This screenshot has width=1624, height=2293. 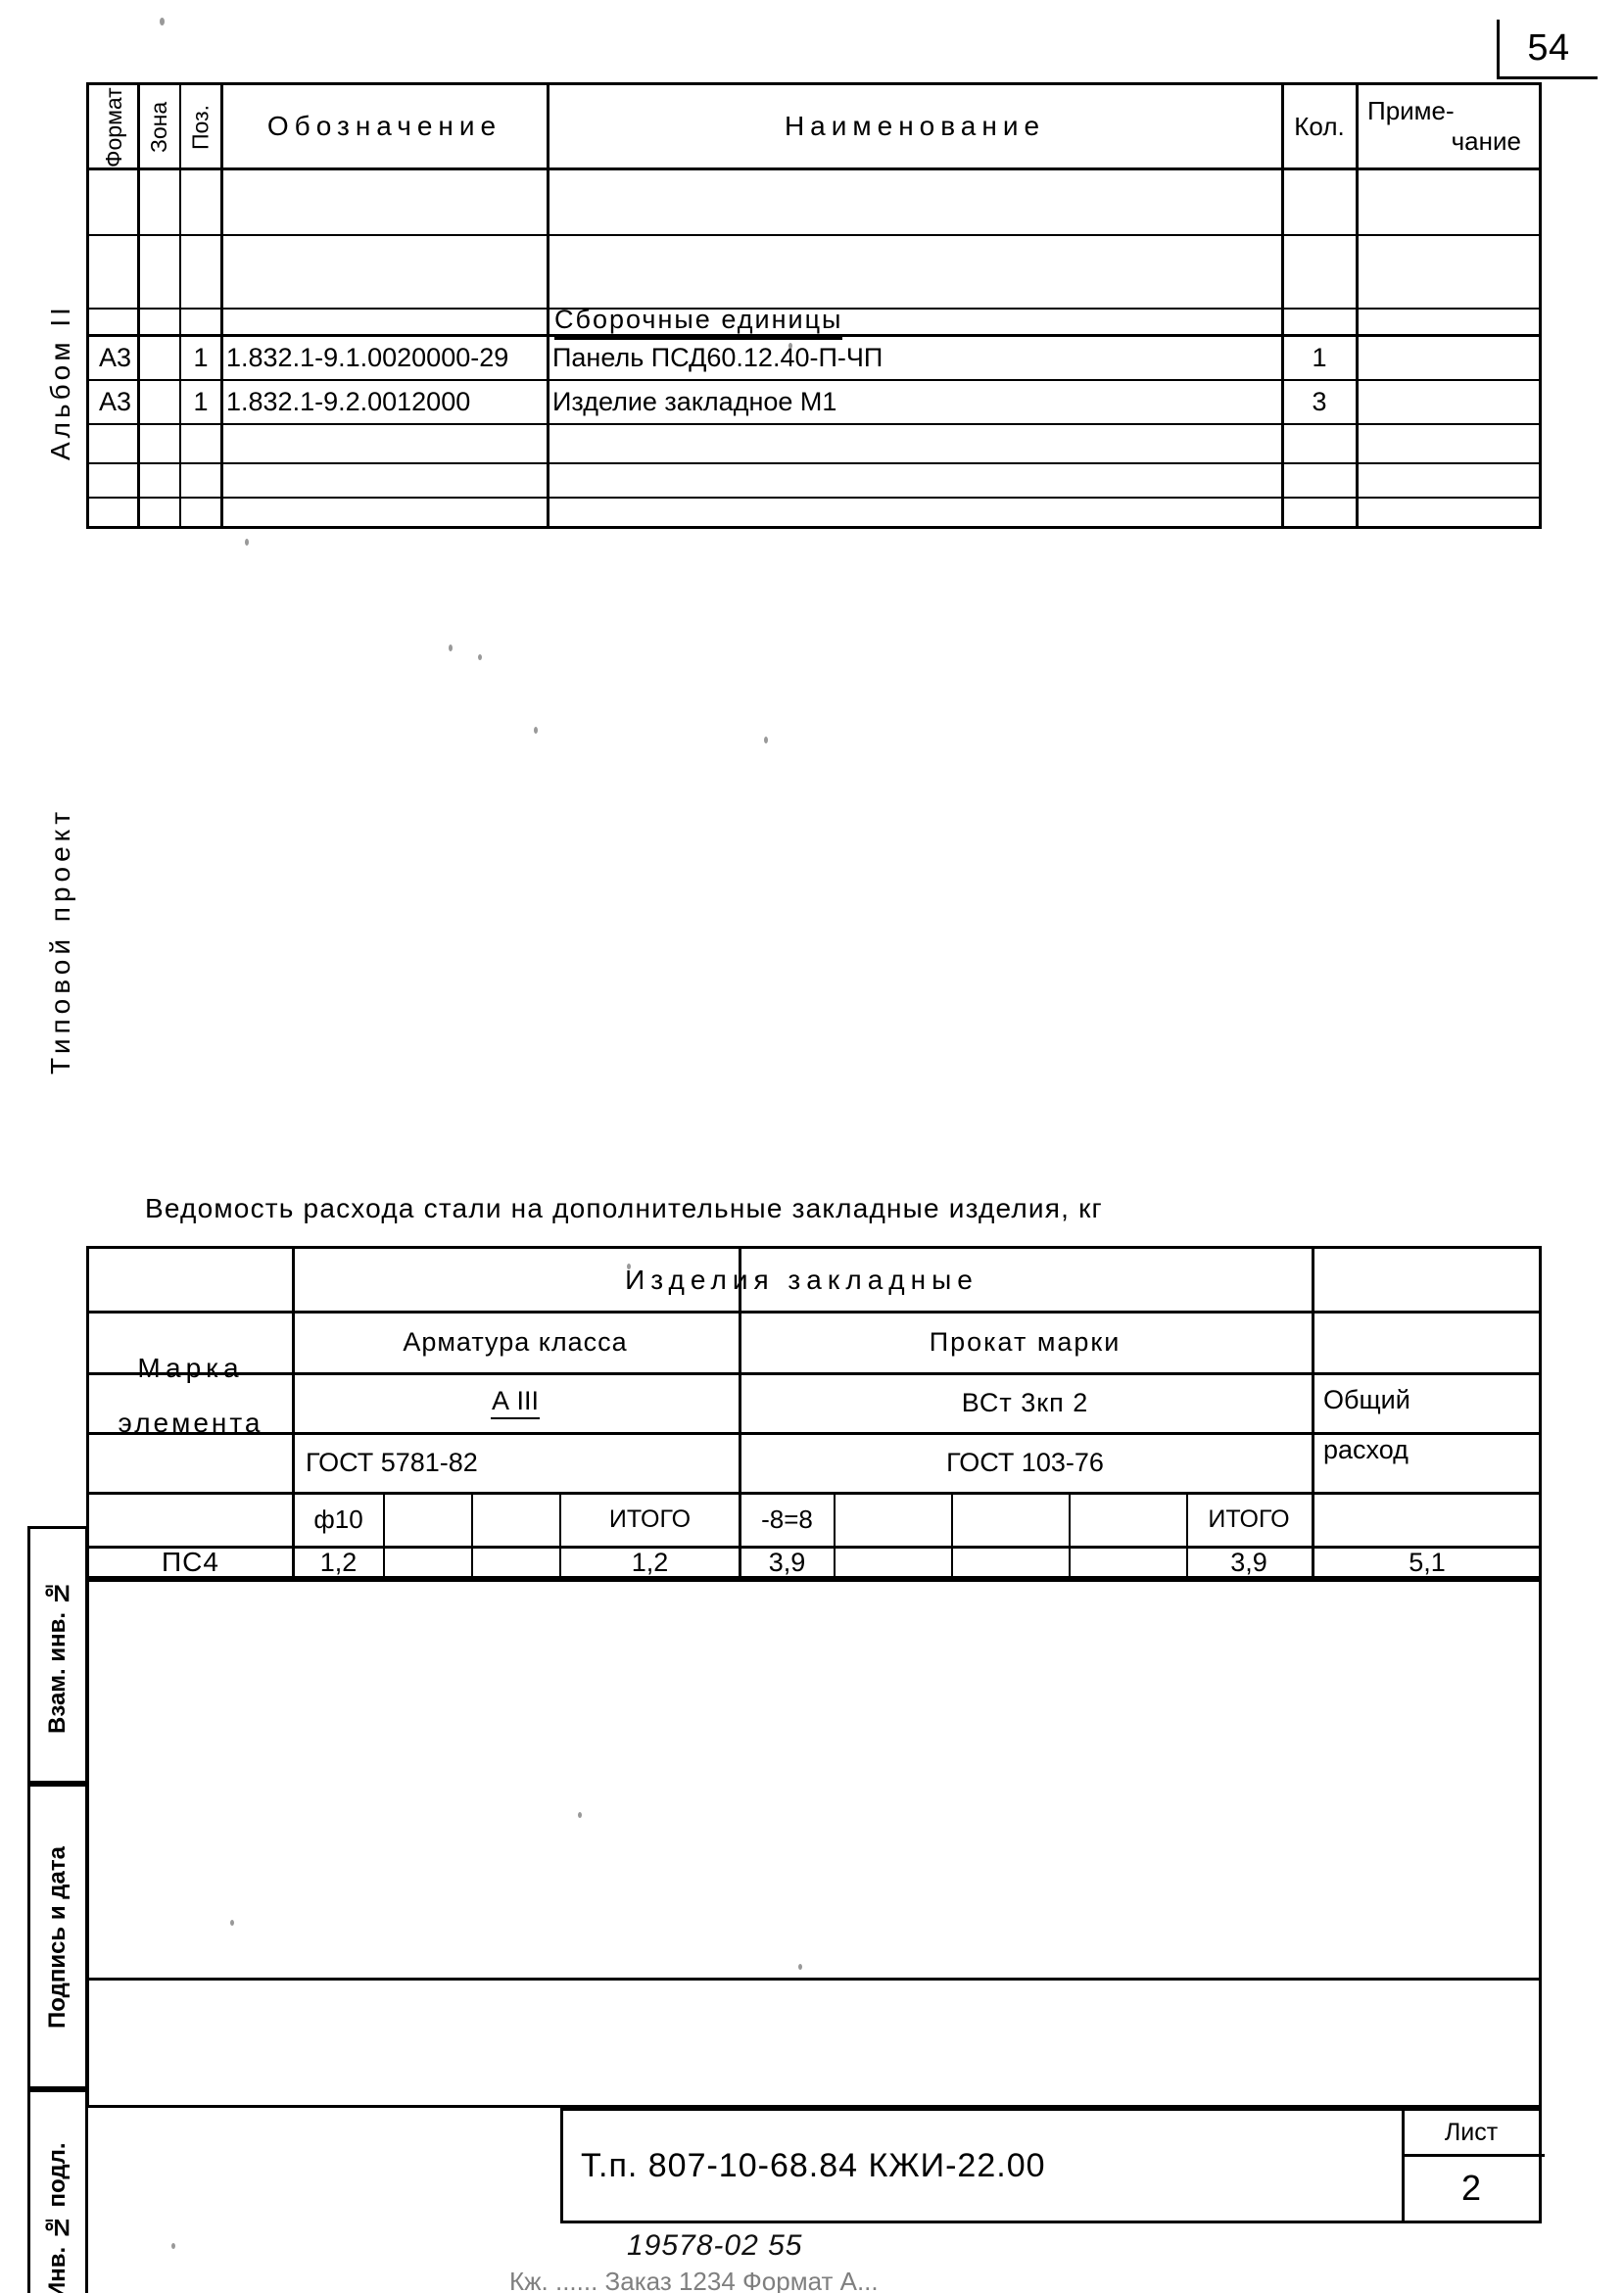 What do you see at coordinates (200, 128) in the screenshot?
I see `header-pos: Поз.` at bounding box center [200, 128].